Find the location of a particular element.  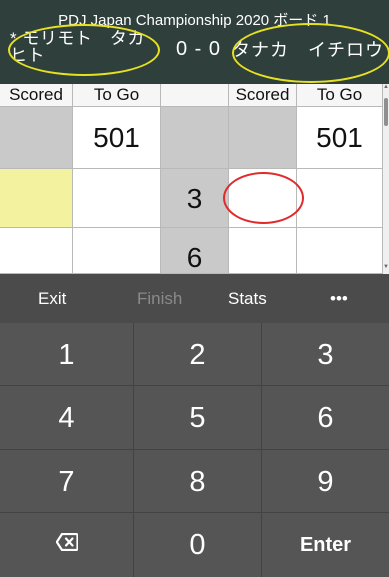

key-2: 2 is located at coordinates (198, 354).